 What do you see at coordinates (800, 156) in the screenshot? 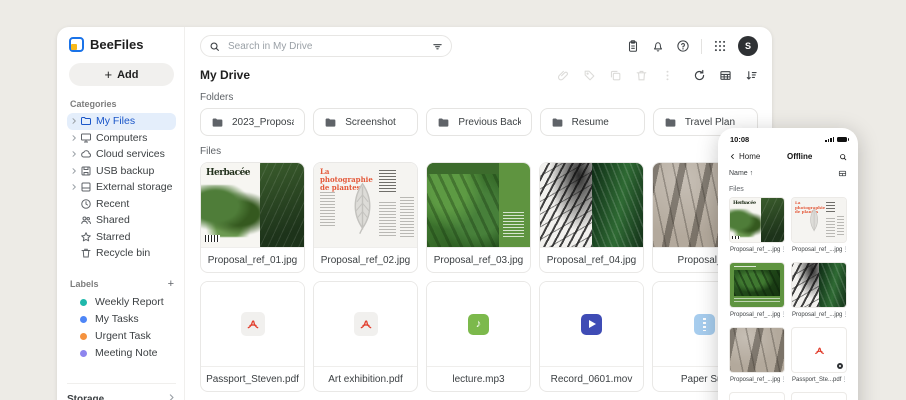
I see `phone-screen-title: Offline` at bounding box center [800, 156].